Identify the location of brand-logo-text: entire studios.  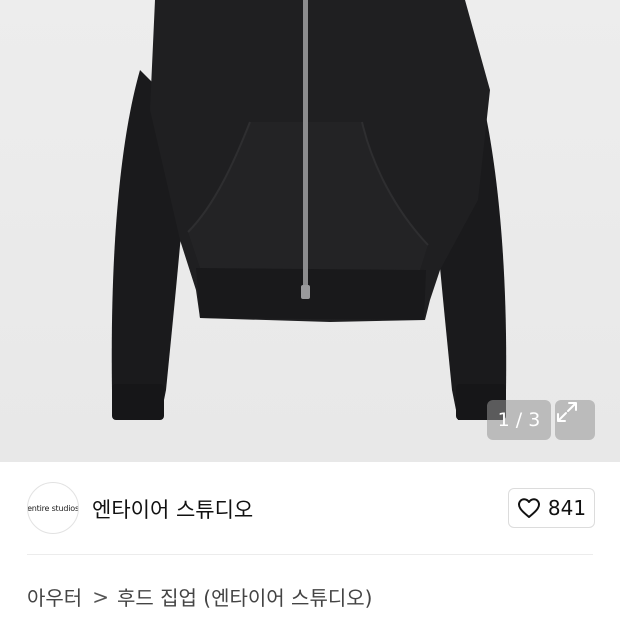
(53, 508).